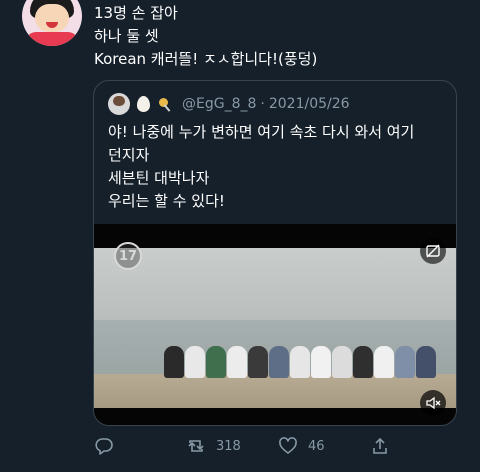 The height and width of the screenshot is (472, 480). I want to click on share-button, so click(380, 446).